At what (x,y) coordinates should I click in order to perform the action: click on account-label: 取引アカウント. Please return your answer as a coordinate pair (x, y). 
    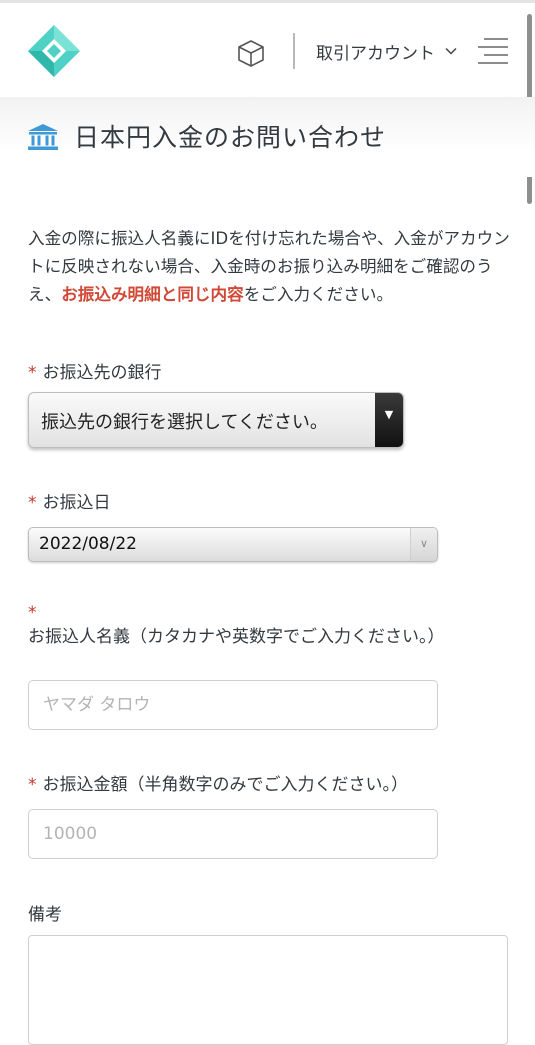
    Looking at the image, I should click on (375, 53).